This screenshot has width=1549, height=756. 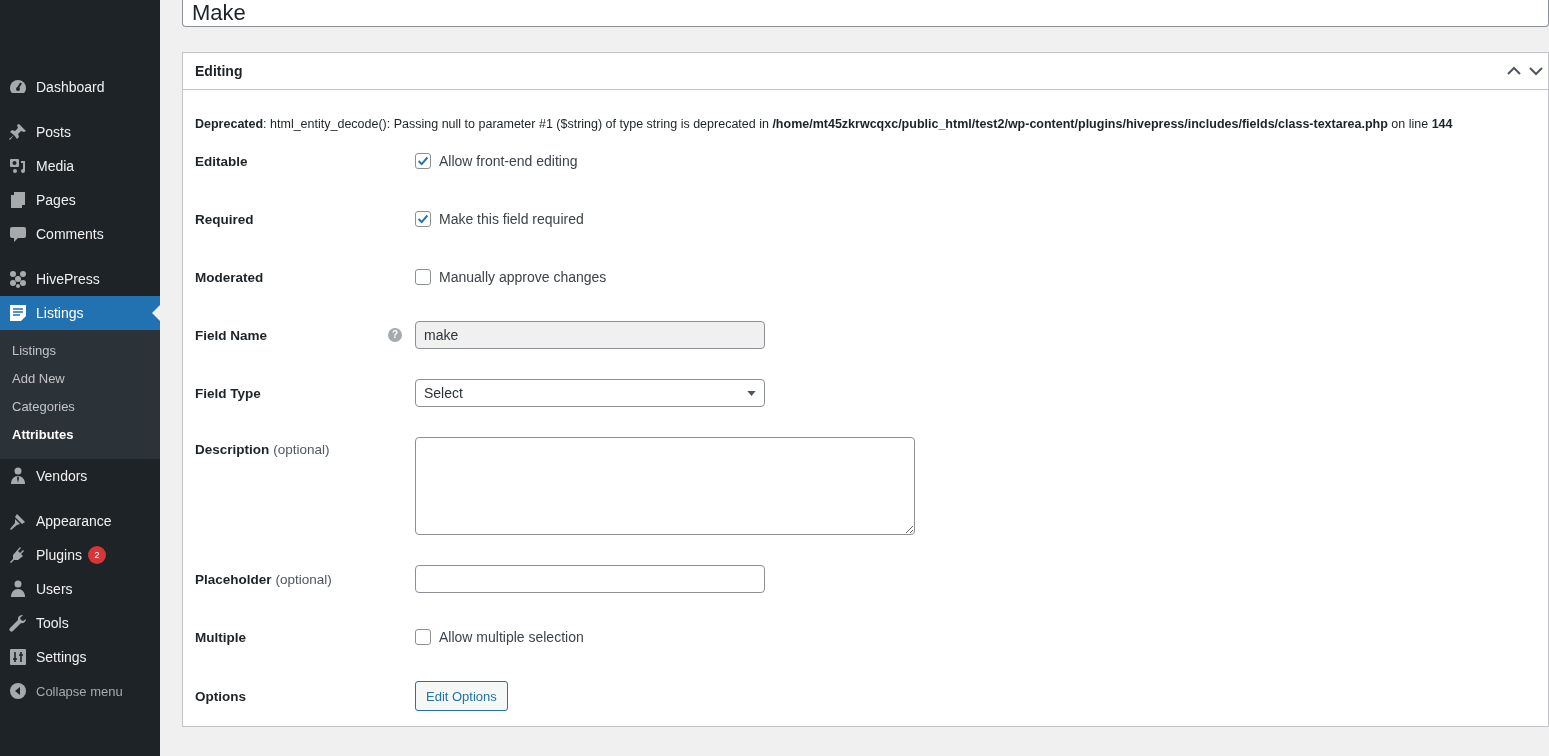 I want to click on update-count-badge: 2, so click(x=96, y=555).